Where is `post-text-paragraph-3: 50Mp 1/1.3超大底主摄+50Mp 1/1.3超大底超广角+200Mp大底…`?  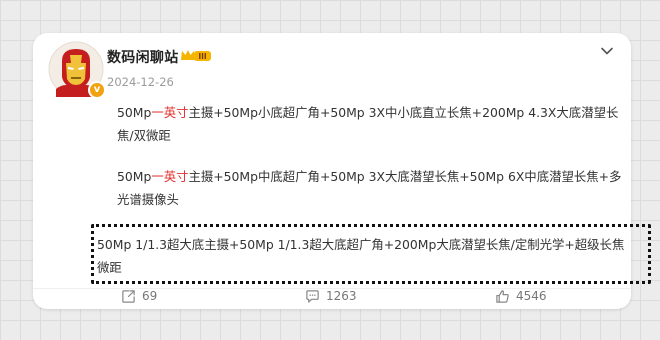
post-text-paragraph-3: 50Mp 1/1.3超大底主摄+50Mp 1/1.3超大底超广角+200Mp大底… is located at coordinates (361, 256).